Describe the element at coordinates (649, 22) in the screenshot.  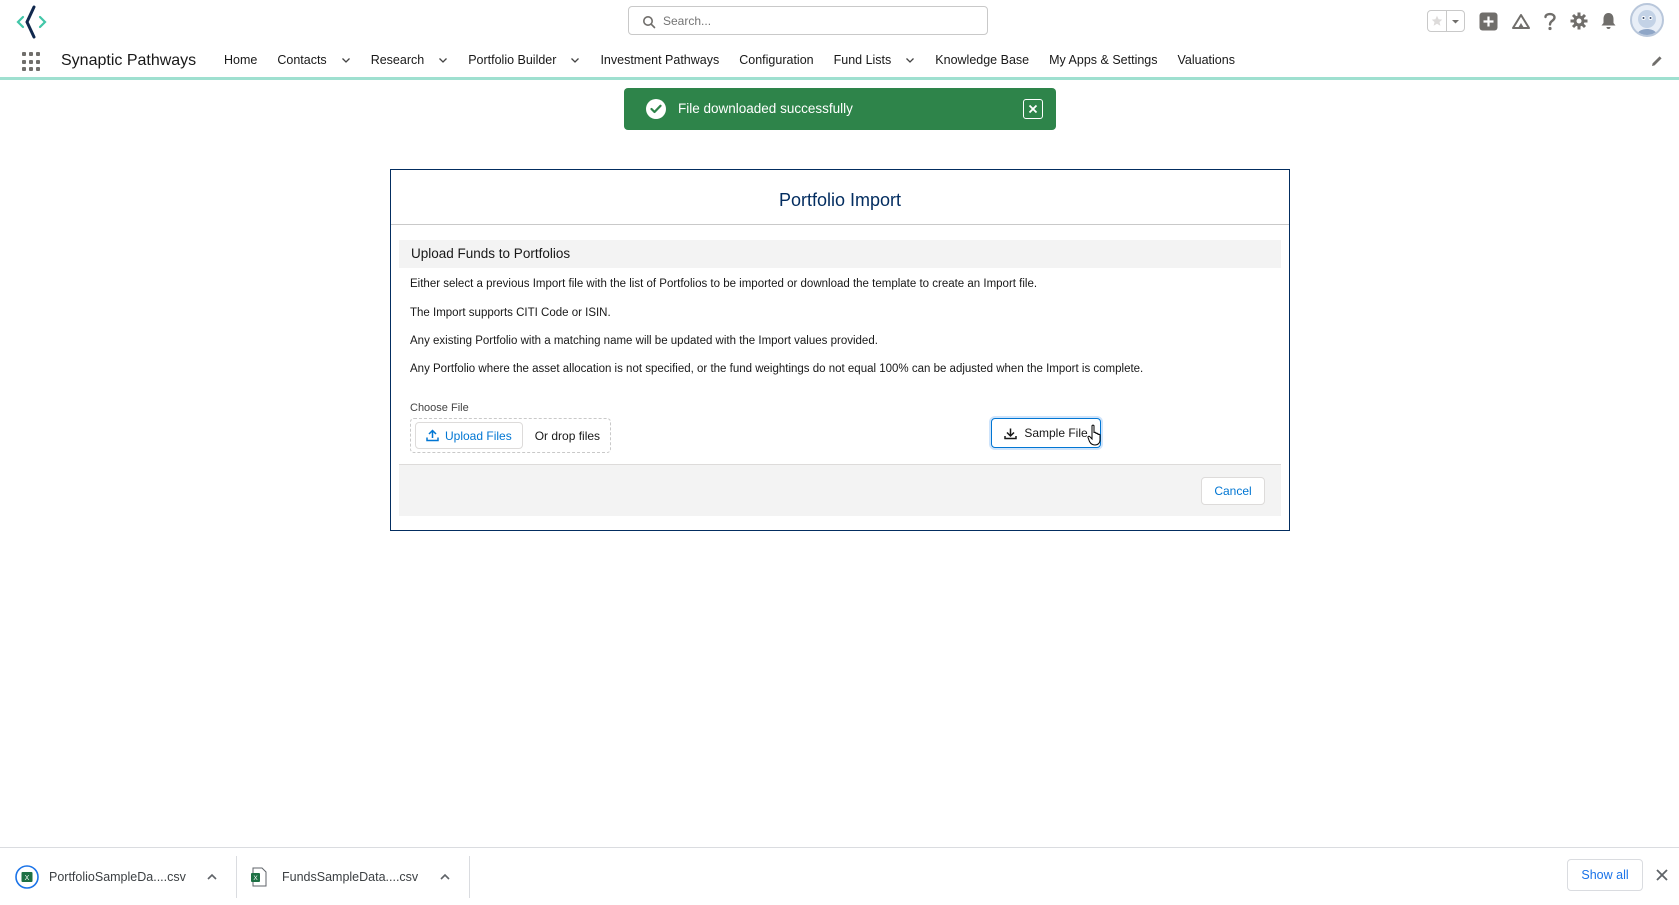
I see `search-icon` at that location.